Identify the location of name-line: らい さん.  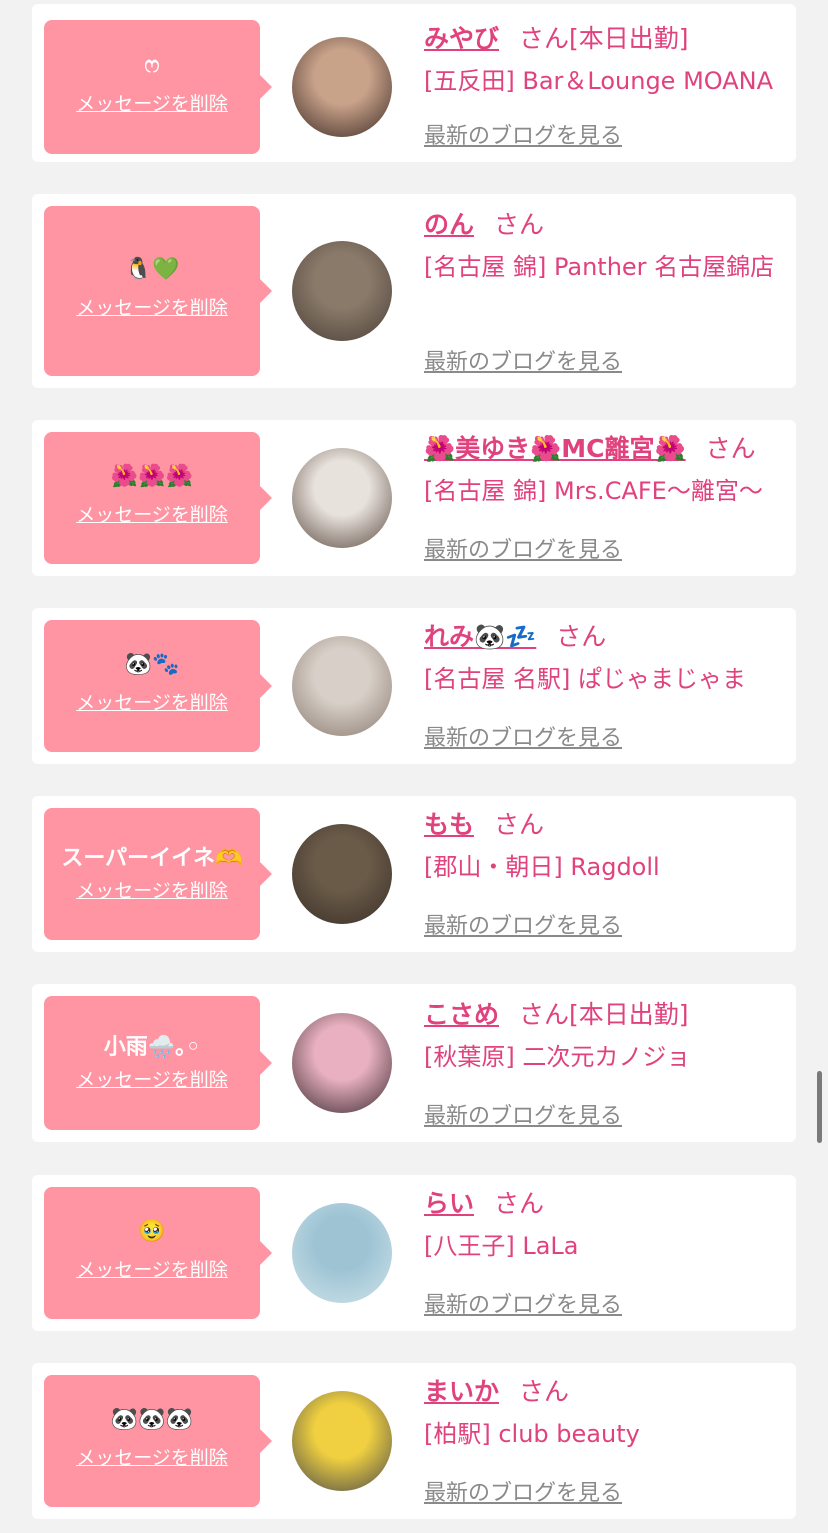
(606, 1204).